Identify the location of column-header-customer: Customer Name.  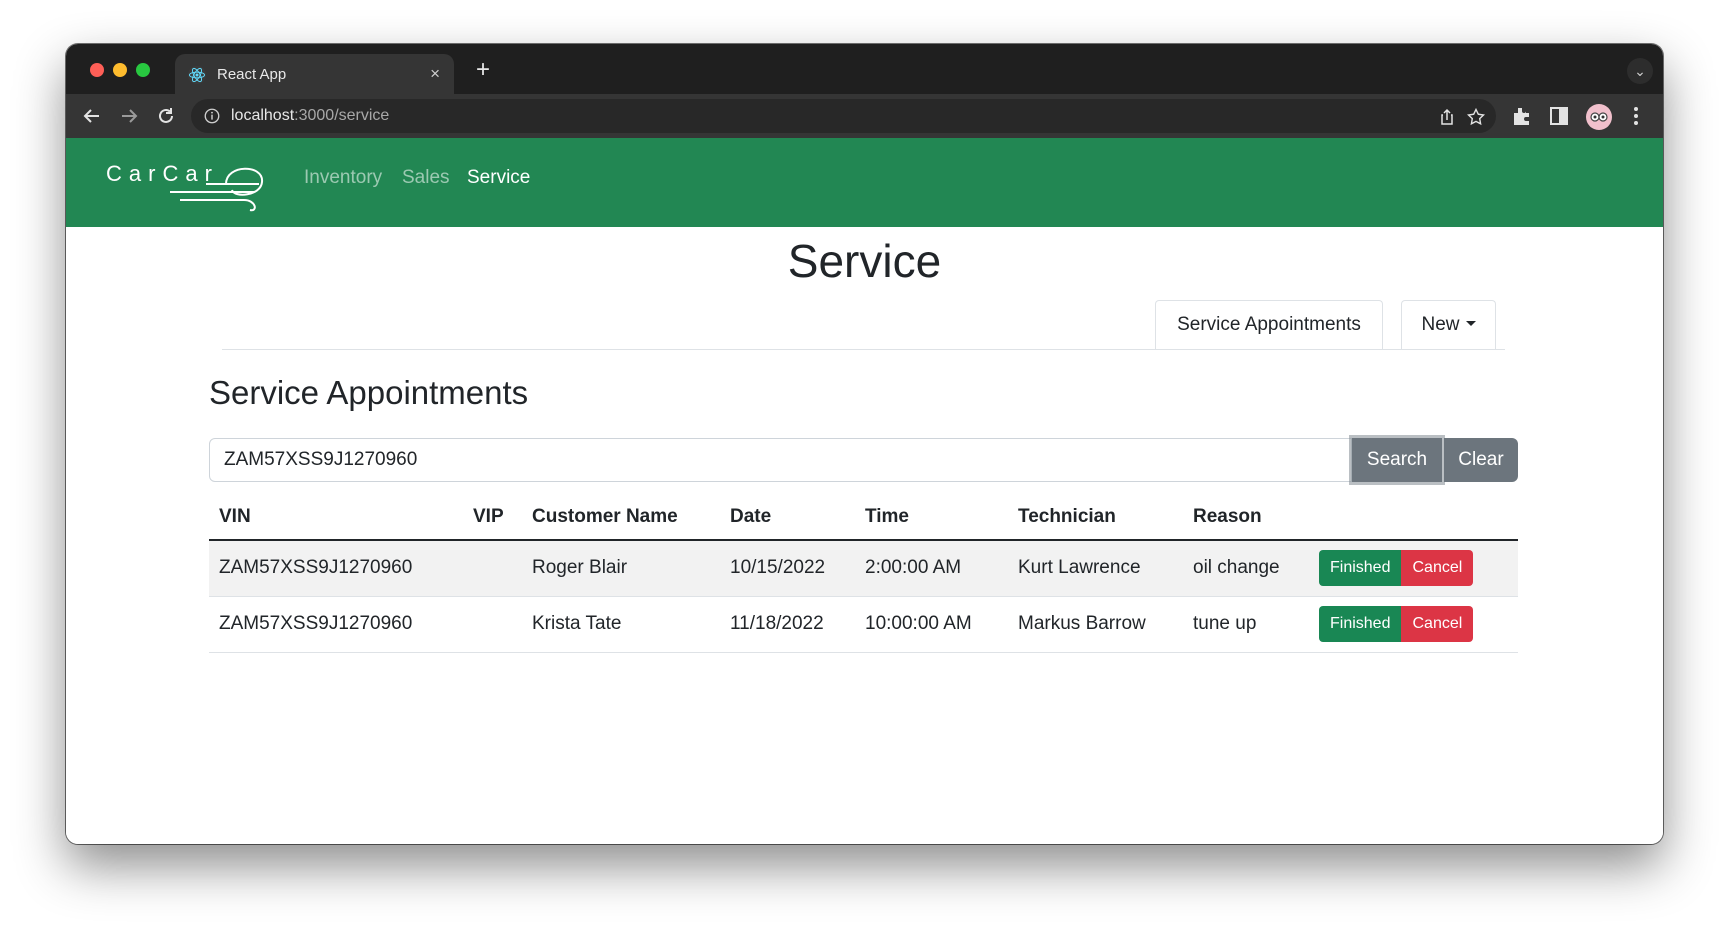
(621, 517).